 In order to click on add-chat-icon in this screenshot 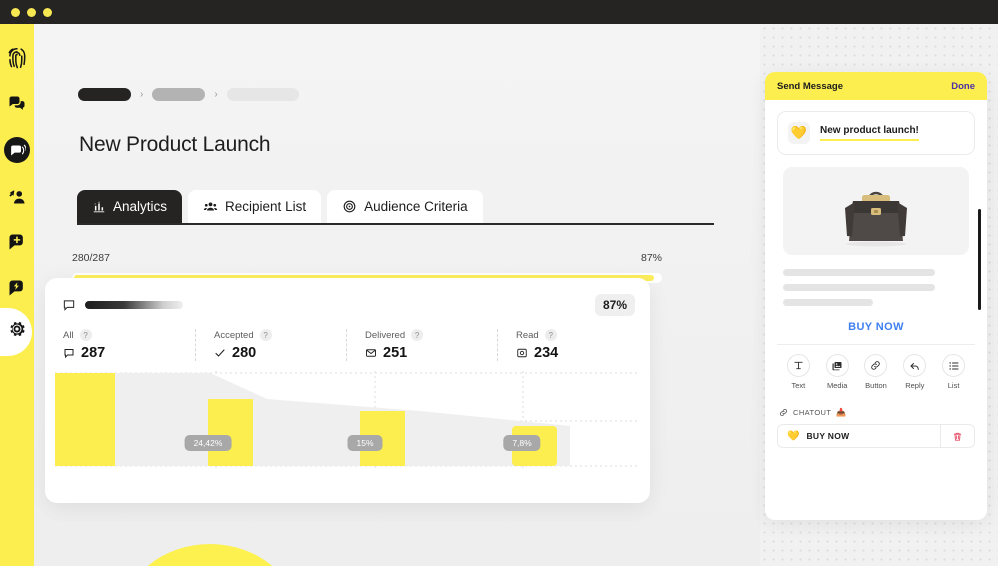, I will do `click(17, 242)`.